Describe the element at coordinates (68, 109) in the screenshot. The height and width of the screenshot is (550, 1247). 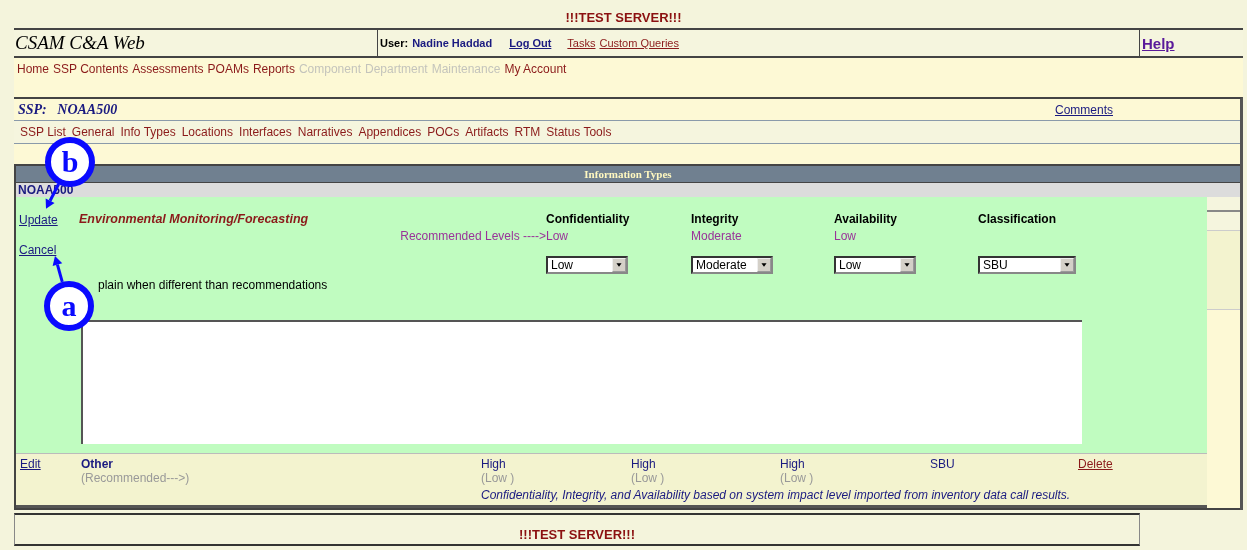
I see `ssp-title: SSP: NOAA500` at that location.